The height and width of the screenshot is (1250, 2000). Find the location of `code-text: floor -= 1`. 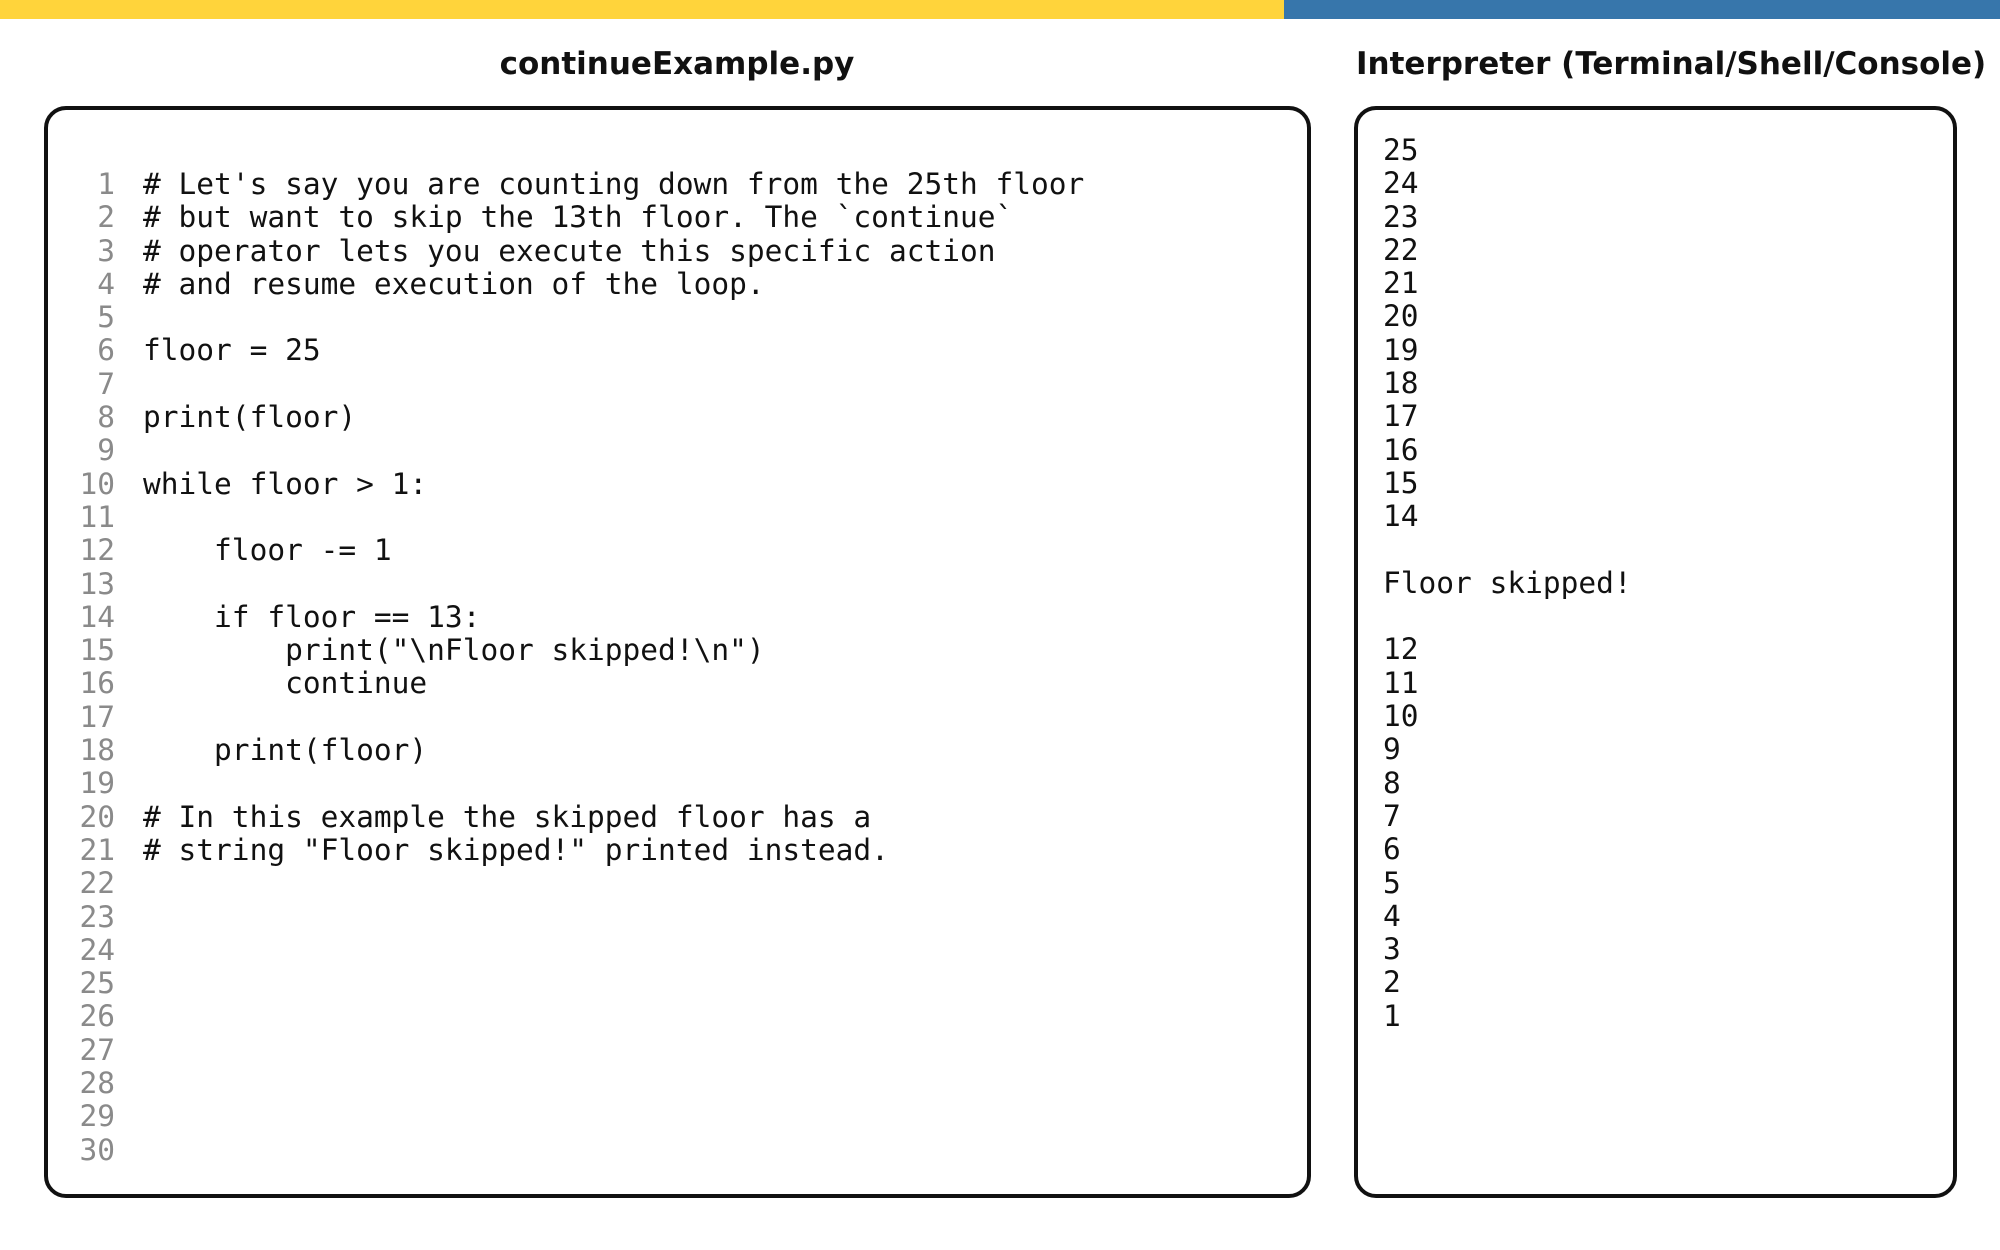

code-text: floor -= 1 is located at coordinates (253, 550).